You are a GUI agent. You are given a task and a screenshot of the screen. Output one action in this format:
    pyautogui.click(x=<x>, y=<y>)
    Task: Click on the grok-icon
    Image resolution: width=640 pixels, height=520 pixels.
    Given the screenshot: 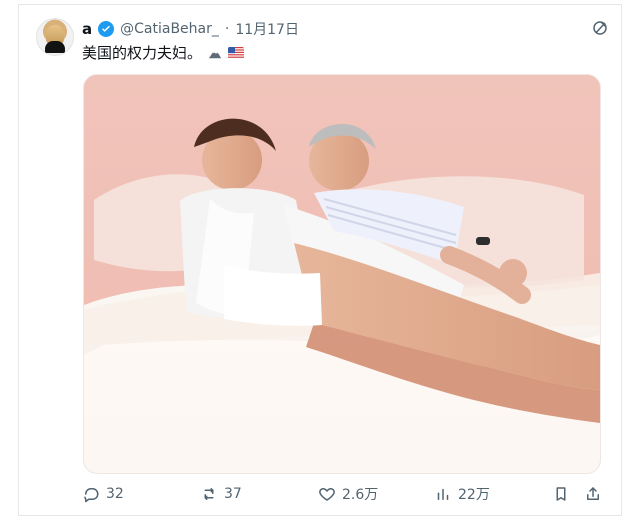 What is the action you would take?
    pyautogui.click(x=600, y=28)
    